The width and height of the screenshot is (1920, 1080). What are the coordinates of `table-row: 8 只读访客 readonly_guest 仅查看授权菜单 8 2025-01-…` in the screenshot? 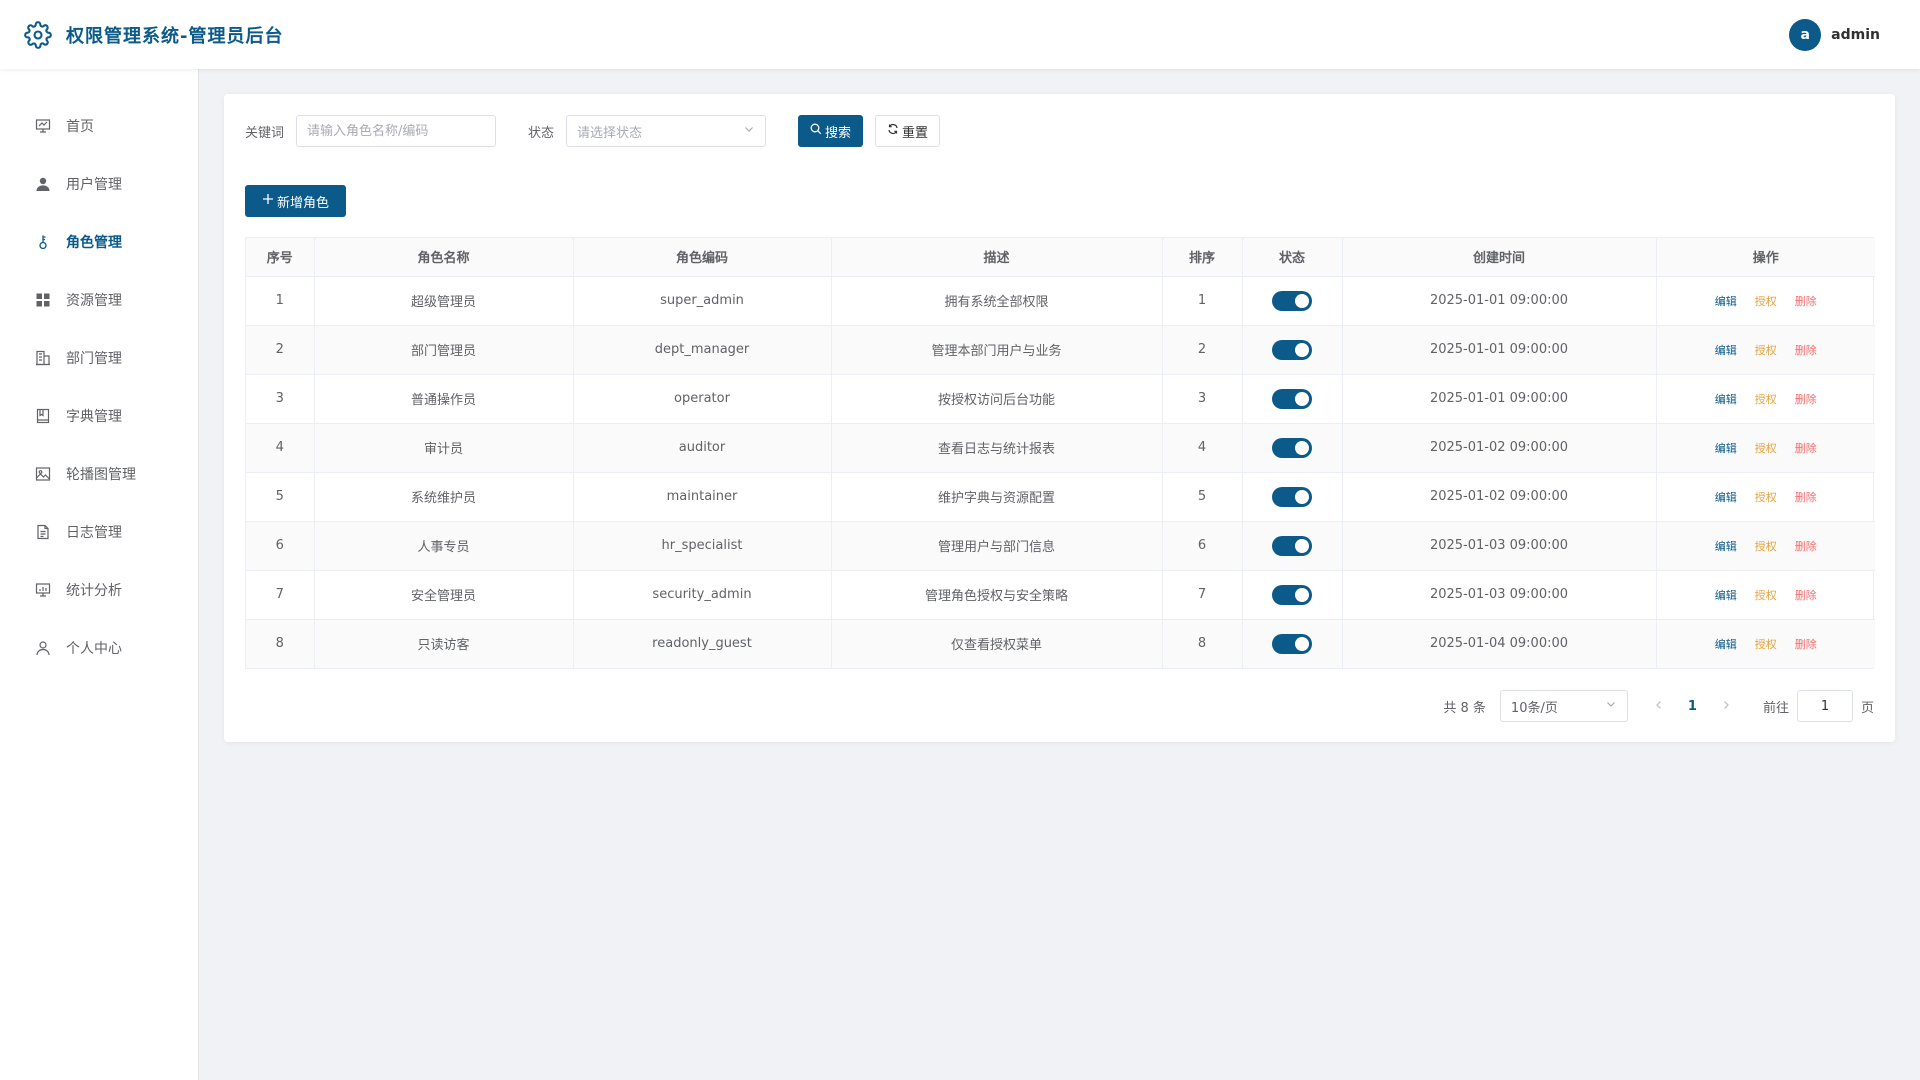 It's located at (1060, 643).